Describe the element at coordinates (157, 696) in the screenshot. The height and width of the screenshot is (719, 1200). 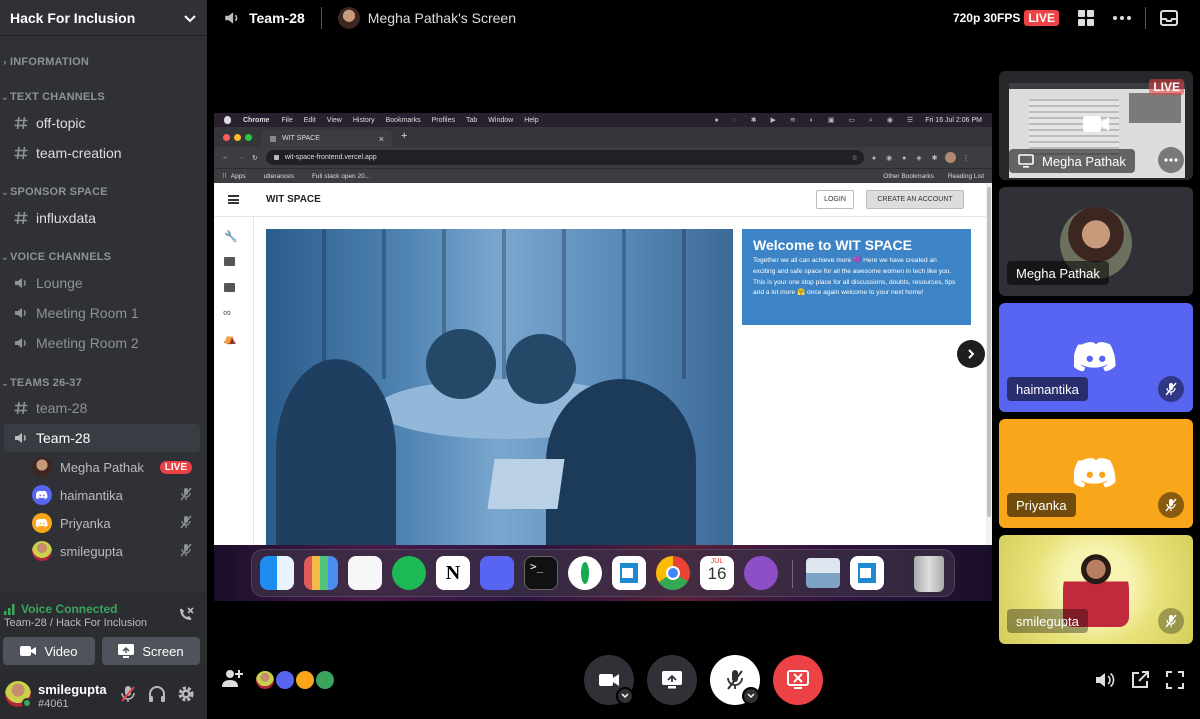
I see `deafen-button` at that location.